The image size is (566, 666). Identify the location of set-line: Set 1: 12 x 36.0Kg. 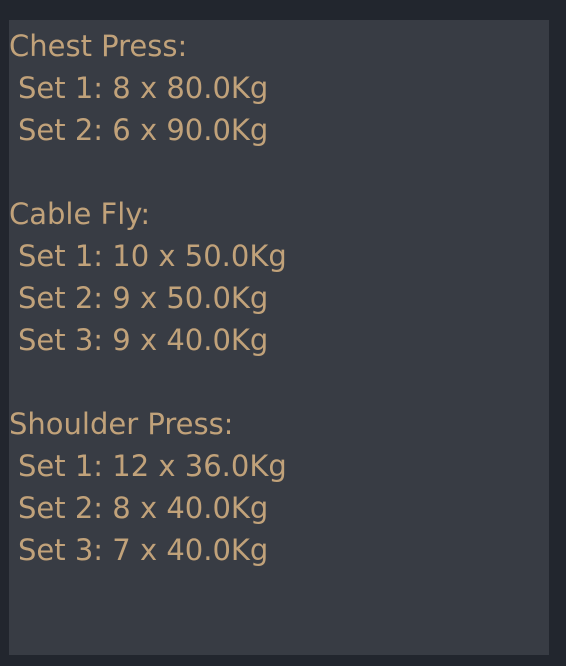
(152, 466).